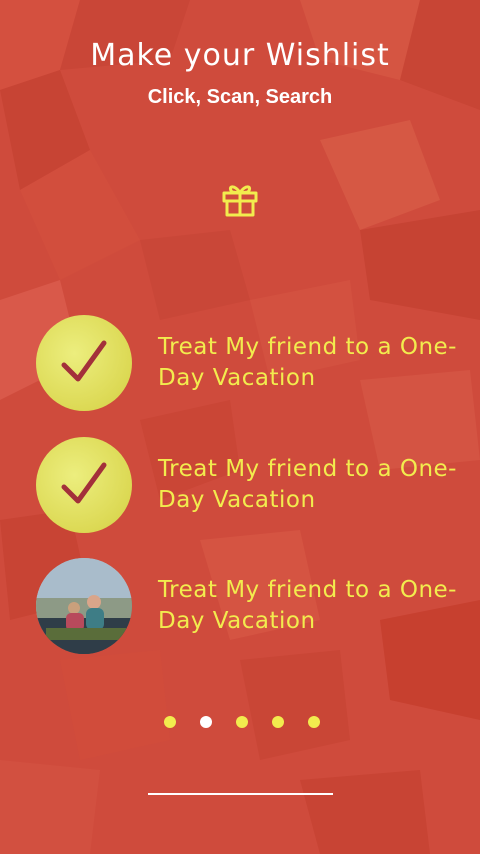  Describe the element at coordinates (206, 722) in the screenshot. I see `page-dot-active` at that location.